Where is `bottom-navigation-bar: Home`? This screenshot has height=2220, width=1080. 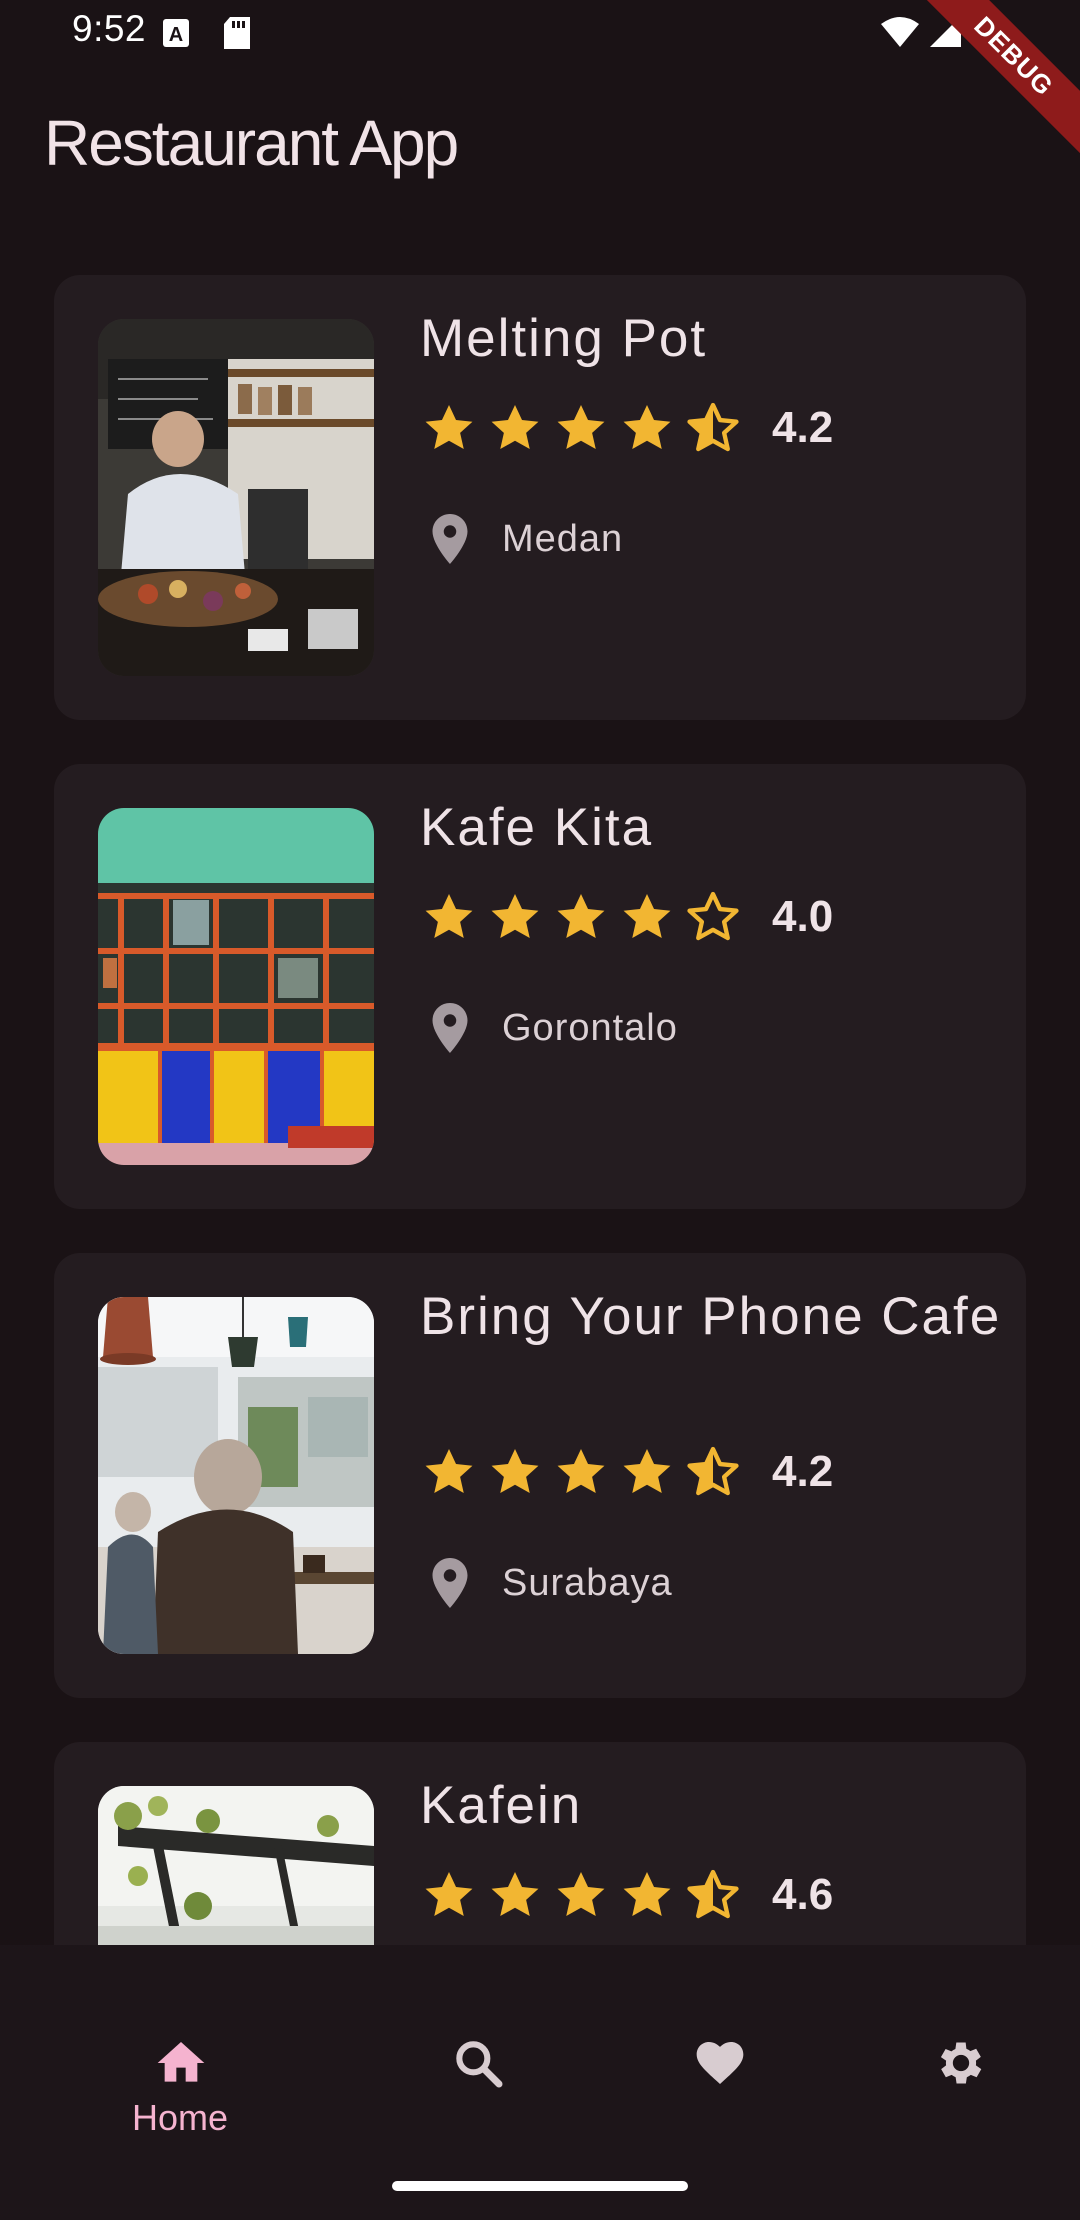 bottom-navigation-bar: Home is located at coordinates (540, 2082).